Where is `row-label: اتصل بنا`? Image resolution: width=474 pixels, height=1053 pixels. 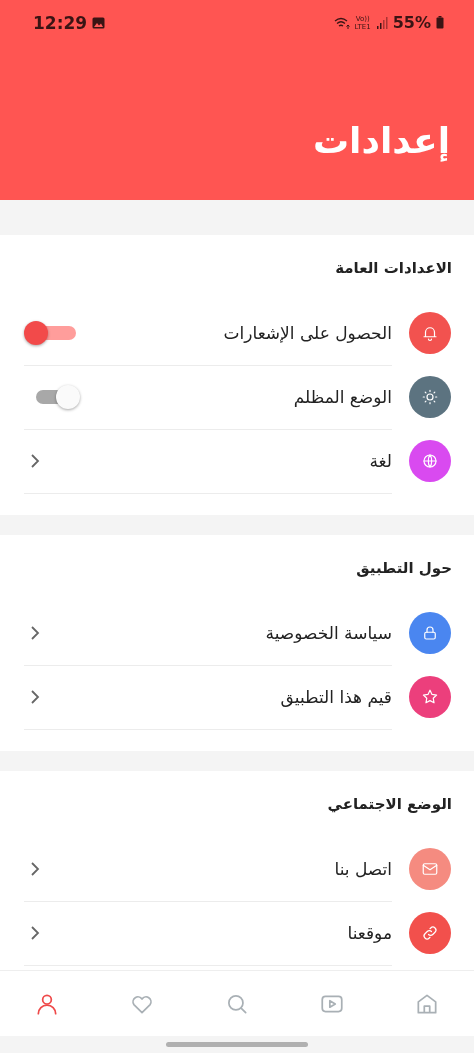
row-label: اتصل بنا is located at coordinates (363, 868).